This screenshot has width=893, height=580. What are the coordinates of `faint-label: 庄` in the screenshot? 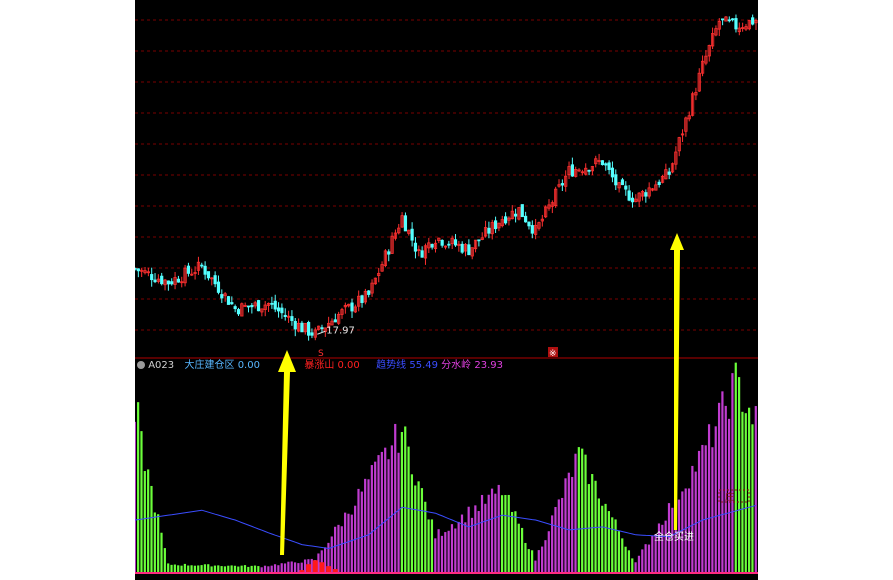 It's located at (729, 497).